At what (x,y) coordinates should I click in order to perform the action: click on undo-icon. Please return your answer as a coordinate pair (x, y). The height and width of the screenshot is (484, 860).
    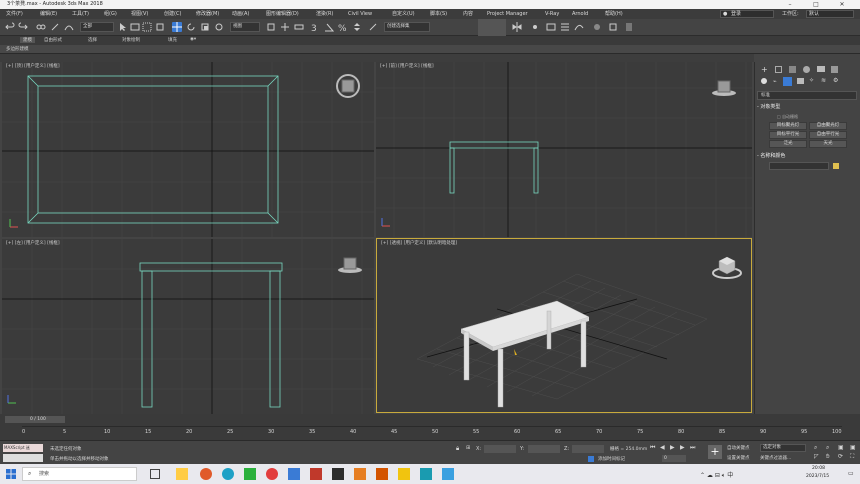
    Looking at the image, I should click on (10, 27).